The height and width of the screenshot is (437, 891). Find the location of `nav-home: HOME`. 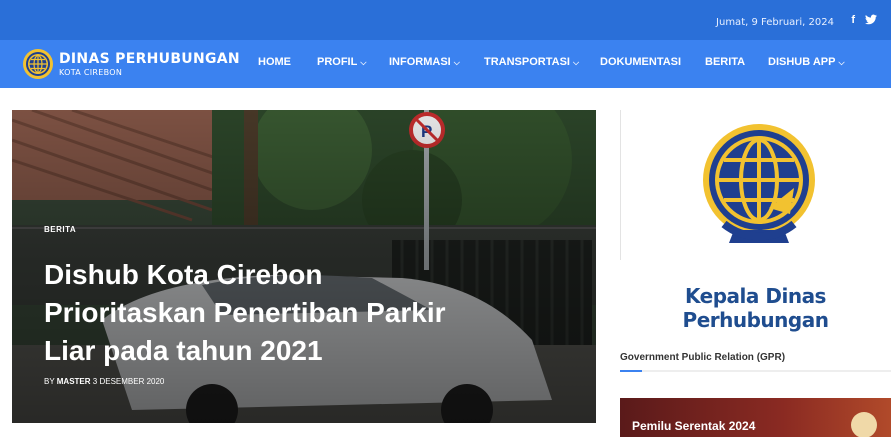

nav-home: HOME is located at coordinates (274, 64).